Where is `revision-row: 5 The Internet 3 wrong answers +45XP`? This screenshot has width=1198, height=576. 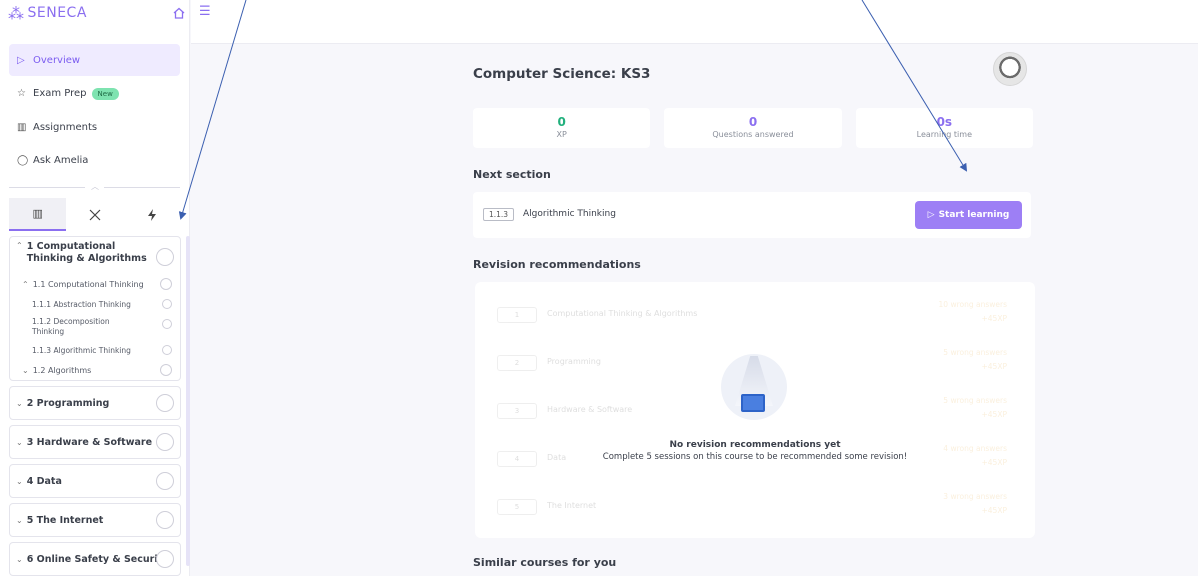
revision-row: 5 The Internet 3 wrong answers +45XP is located at coordinates (757, 507).